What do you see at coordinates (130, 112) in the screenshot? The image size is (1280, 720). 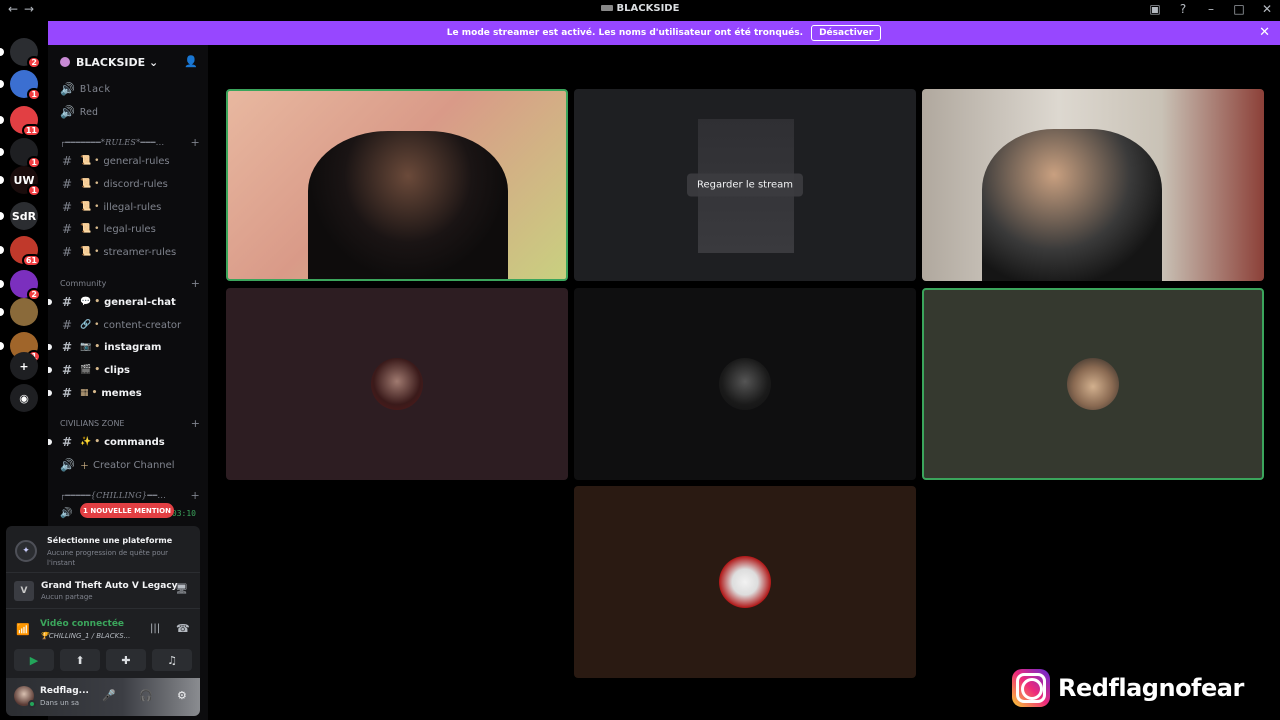 I see `voice-channel-red: 🔊 Red` at bounding box center [130, 112].